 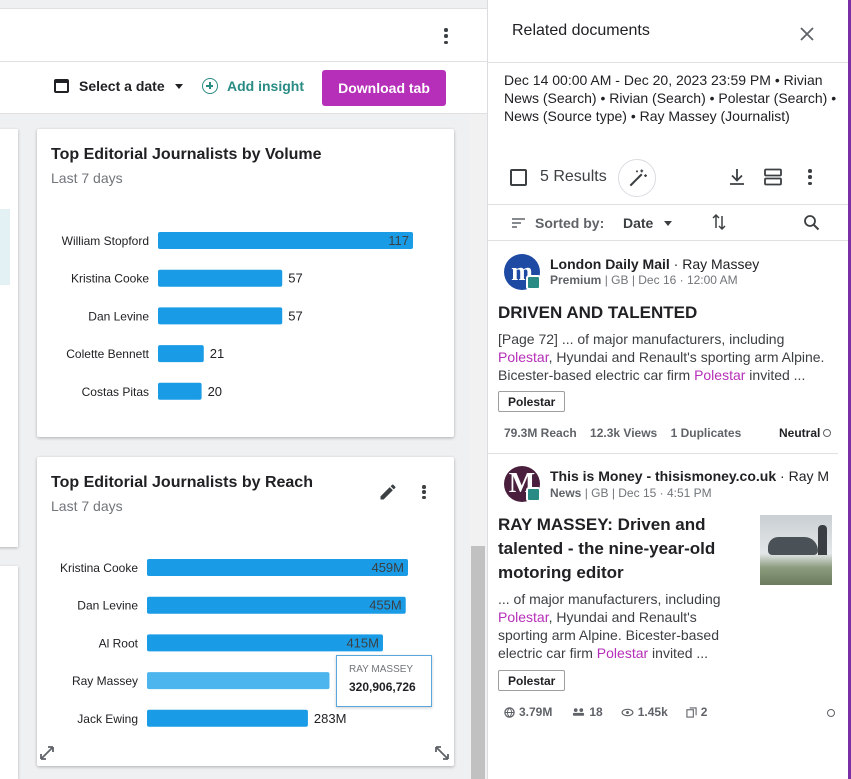 I want to click on social-icon, so click(x=579, y=712).